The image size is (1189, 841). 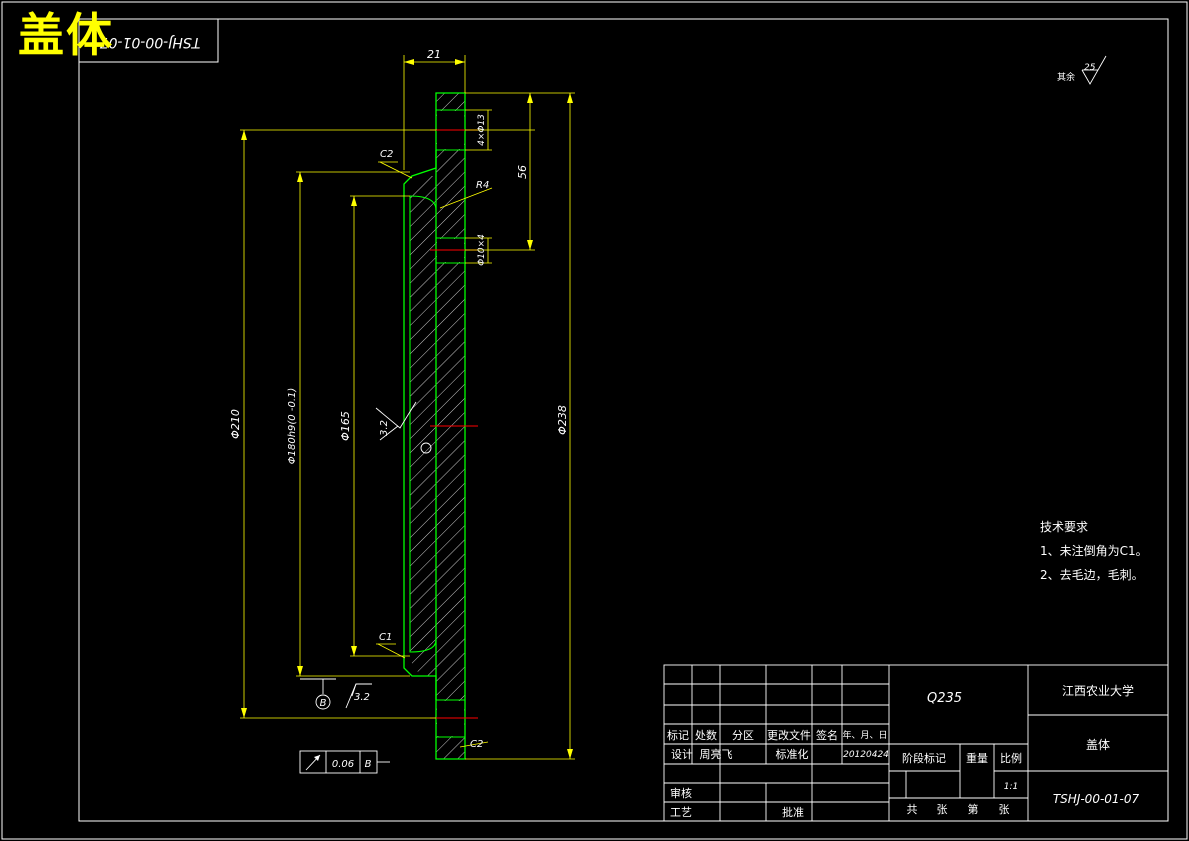 I want to click on tb-date: 20120424, so click(x=866, y=755).